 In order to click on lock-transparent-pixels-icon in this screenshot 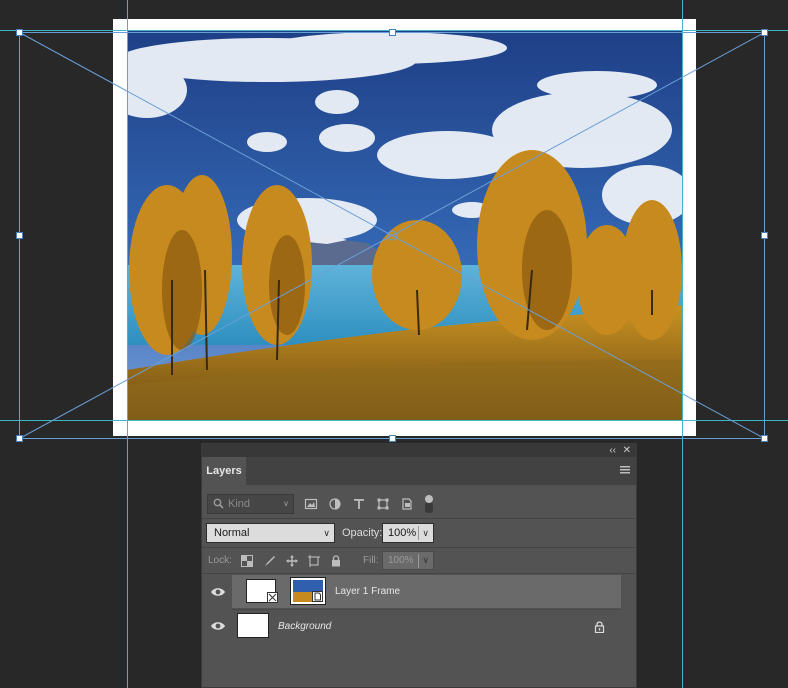, I will do `click(247, 561)`.